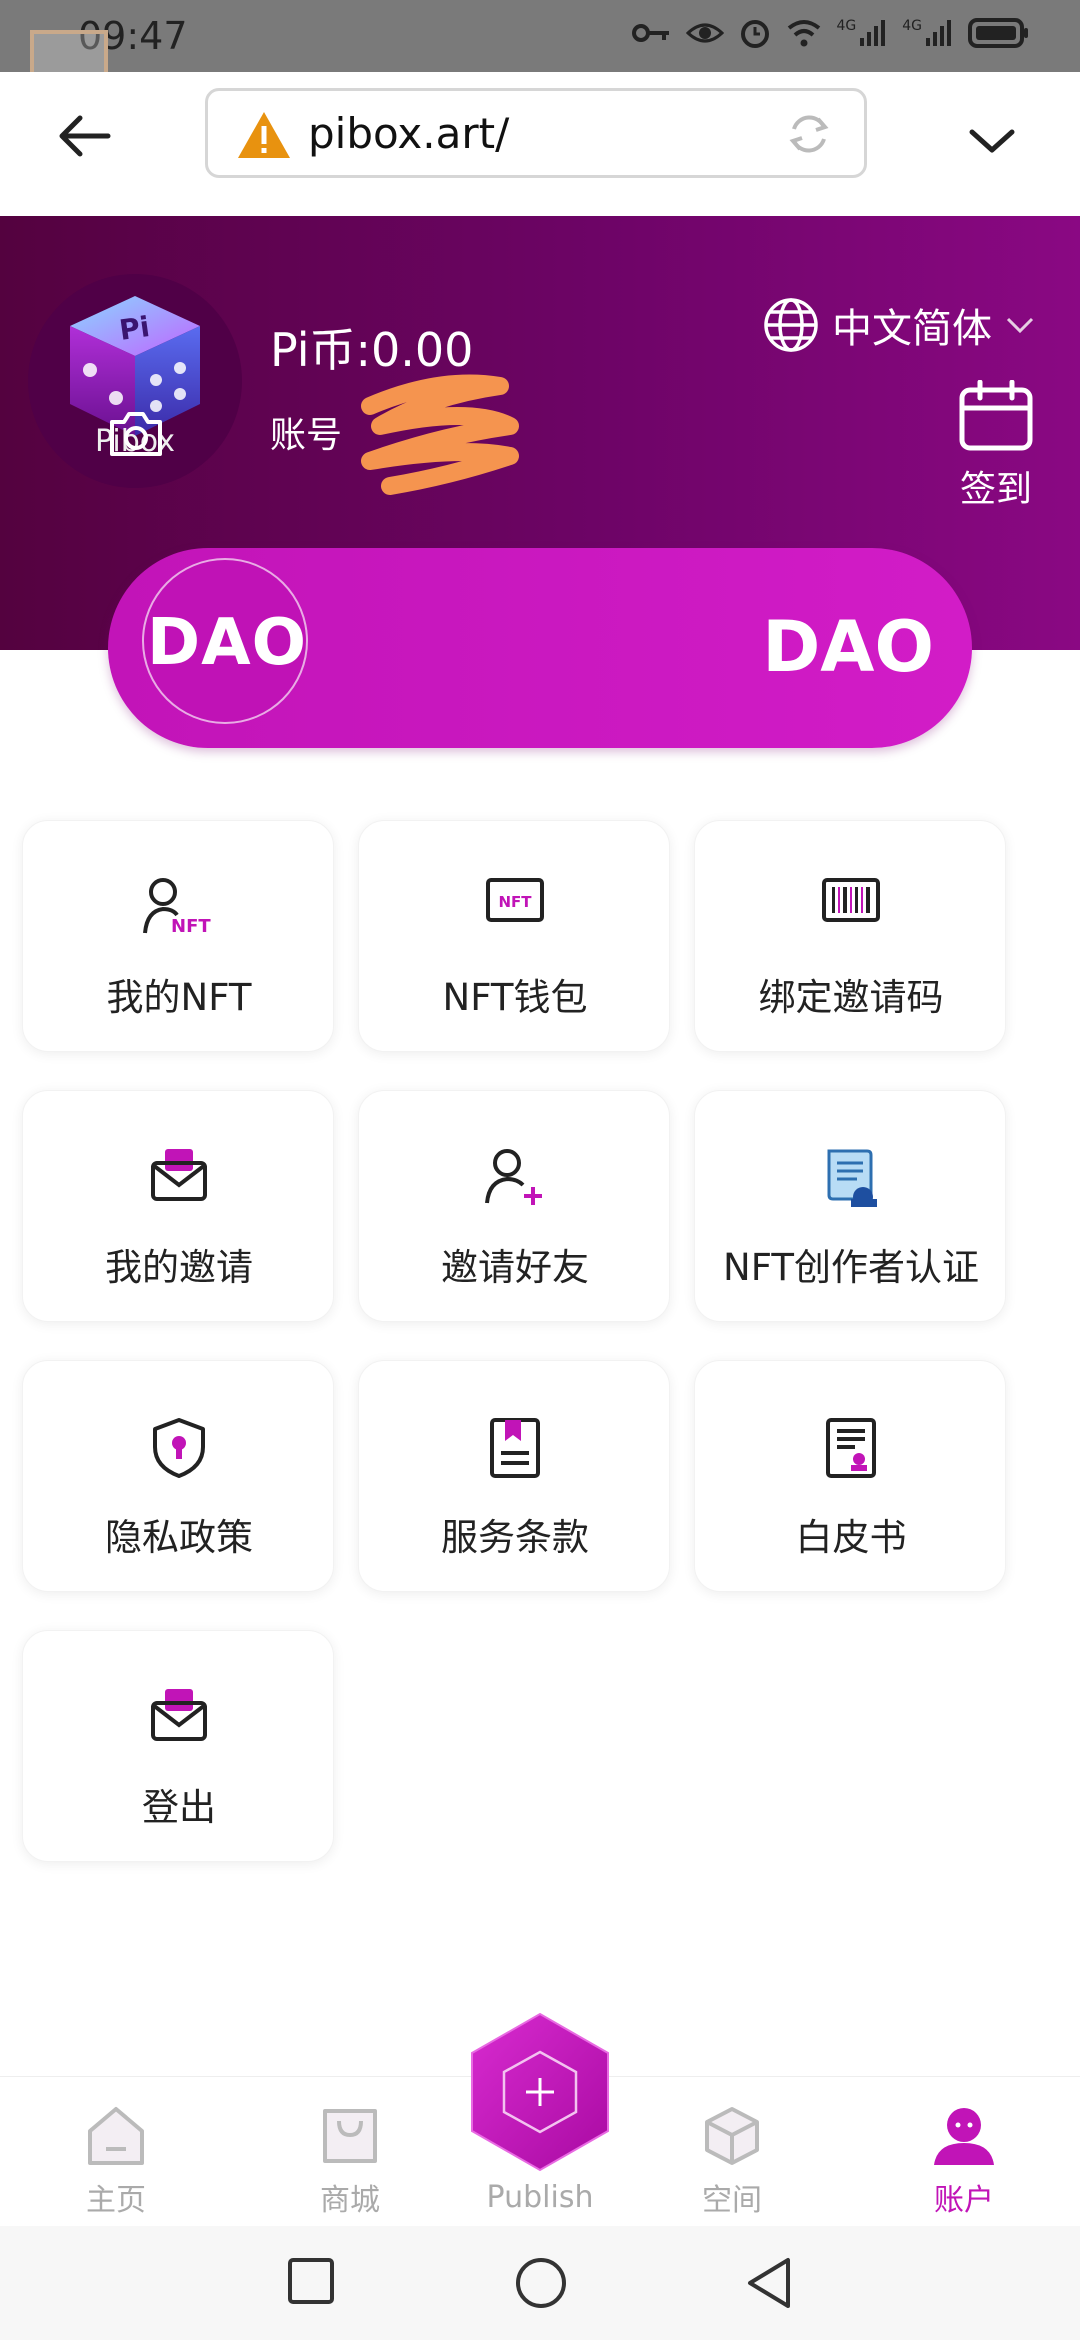  Describe the element at coordinates (732, 2136) in the screenshot. I see `cube-icon` at that location.